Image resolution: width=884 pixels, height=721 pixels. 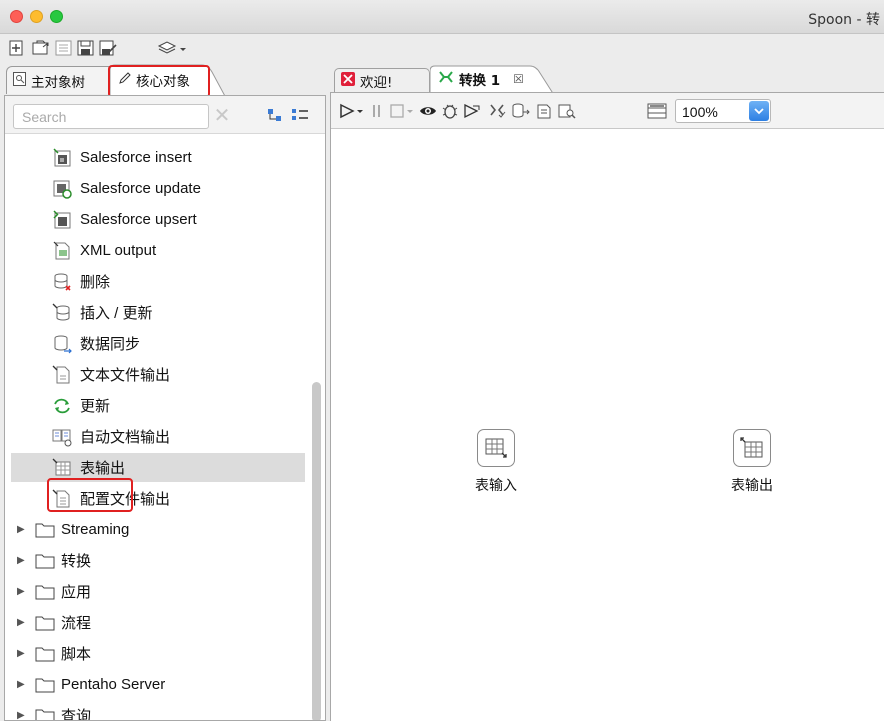 I want to click on search-input, so click(x=111, y=116).